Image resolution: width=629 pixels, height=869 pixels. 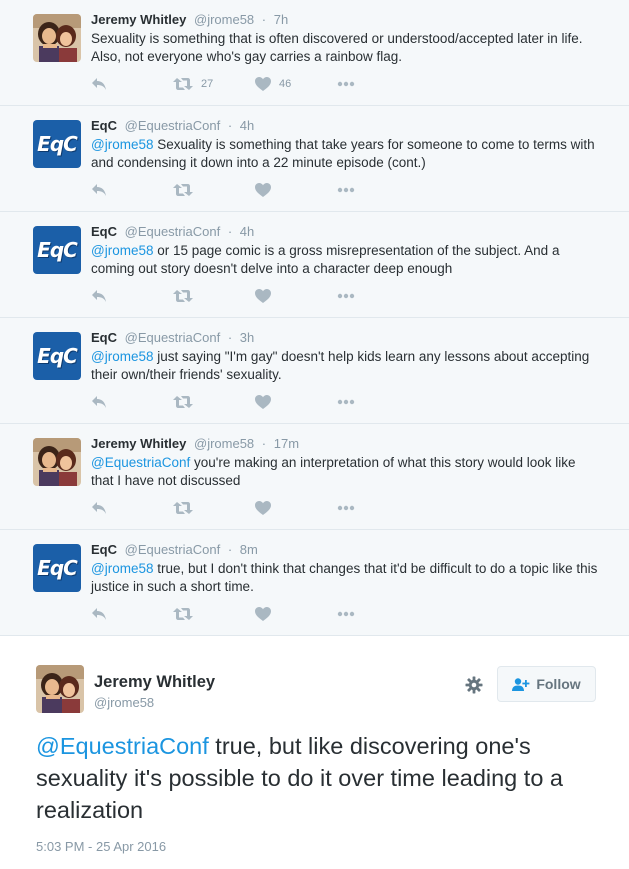 What do you see at coordinates (474, 685) in the screenshot?
I see `gear-icon` at bounding box center [474, 685].